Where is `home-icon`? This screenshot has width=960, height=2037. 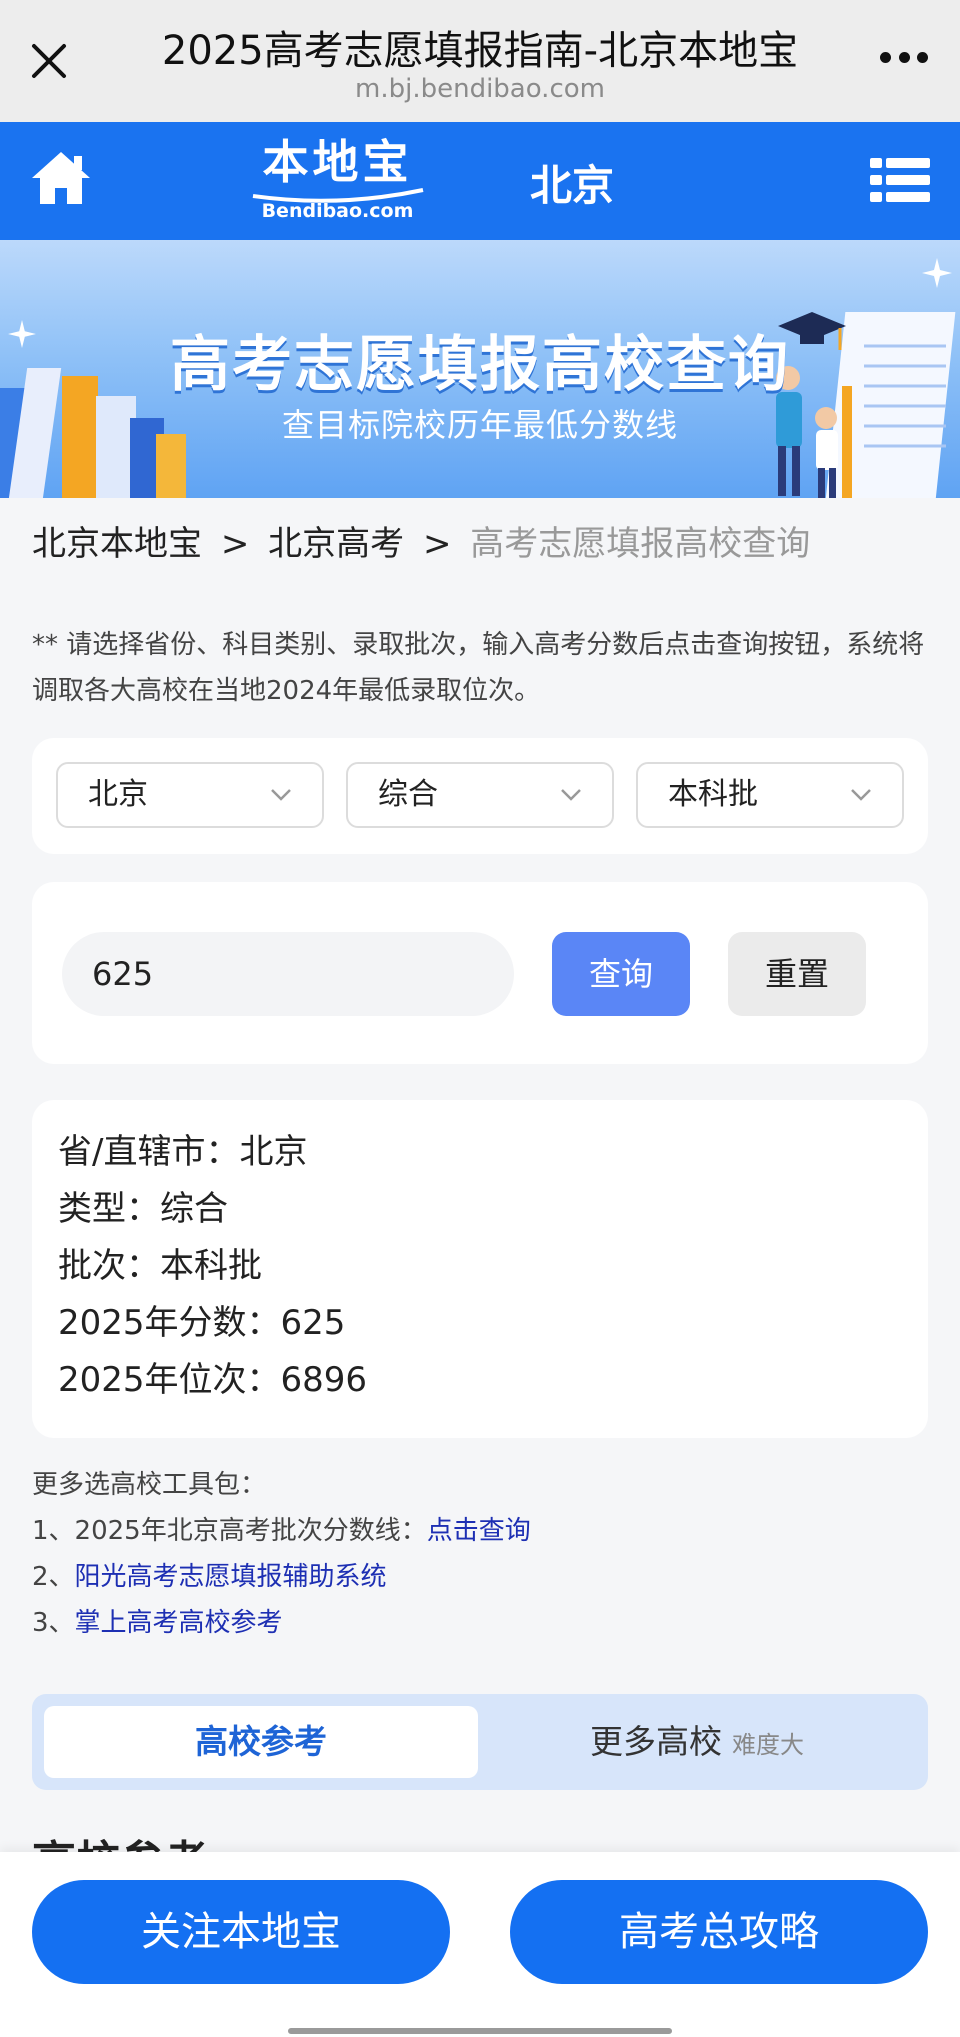
home-icon is located at coordinates (61, 178).